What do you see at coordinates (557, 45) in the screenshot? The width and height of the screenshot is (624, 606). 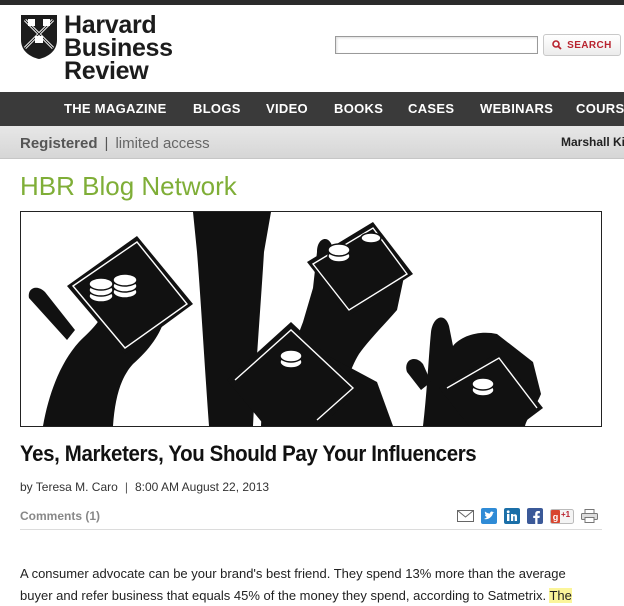 I see `magnifier-icon` at bounding box center [557, 45].